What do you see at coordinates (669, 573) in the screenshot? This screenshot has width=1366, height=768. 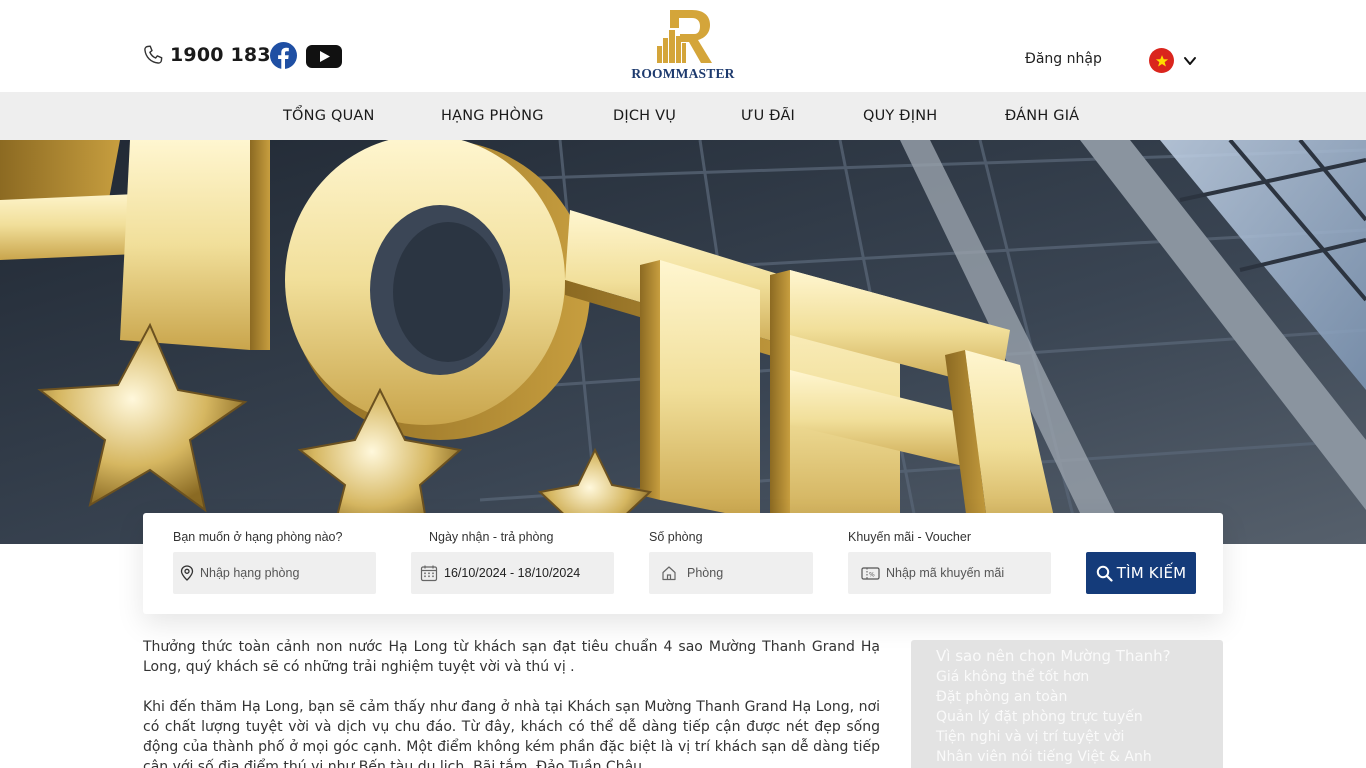 I see `home-icon` at bounding box center [669, 573].